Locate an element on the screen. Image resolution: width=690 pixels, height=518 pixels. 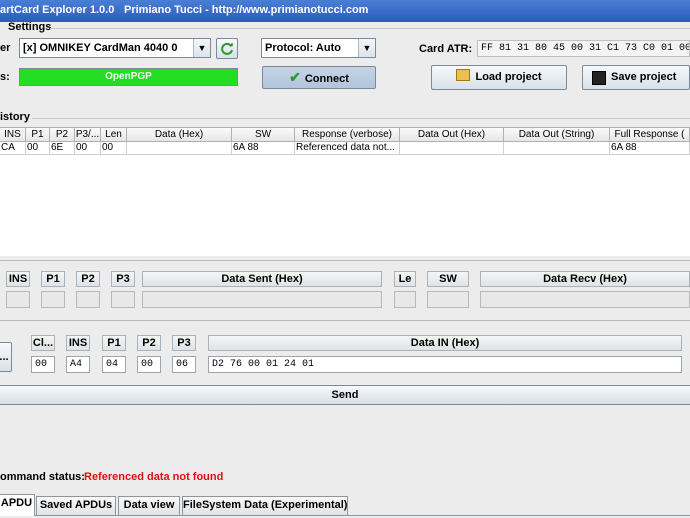
history-divider is located at coordinates (361, 118).